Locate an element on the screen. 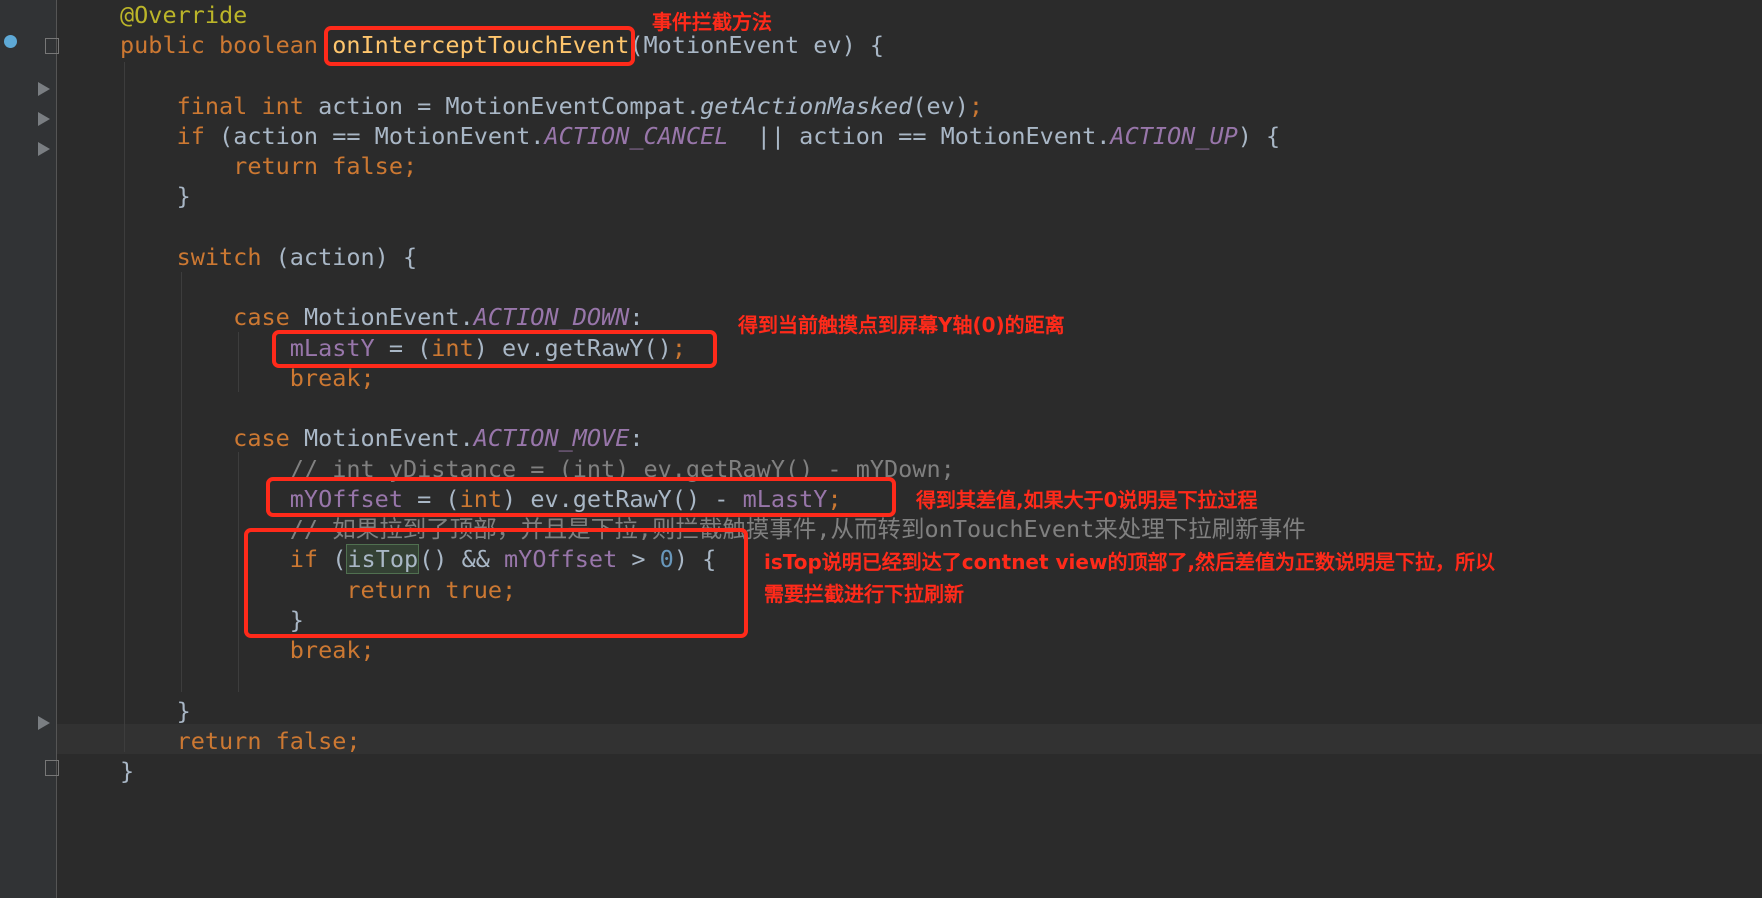  highlight-box-method is located at coordinates (479, 46).